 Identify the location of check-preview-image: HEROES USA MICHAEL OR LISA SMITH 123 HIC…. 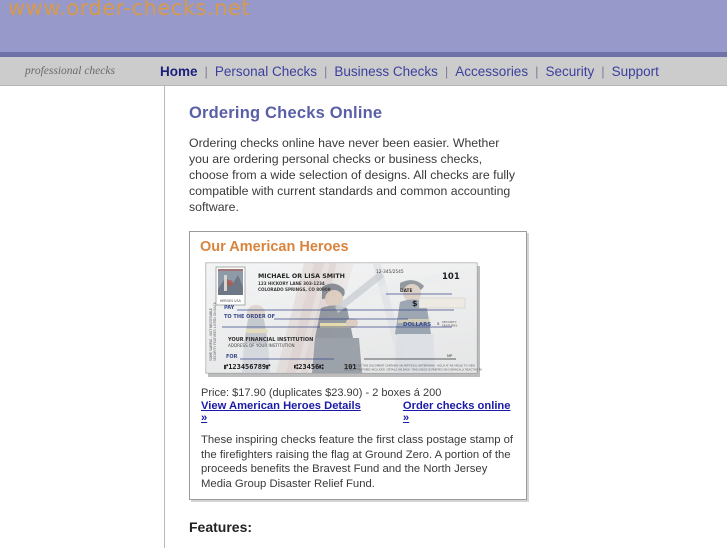
(343, 320).